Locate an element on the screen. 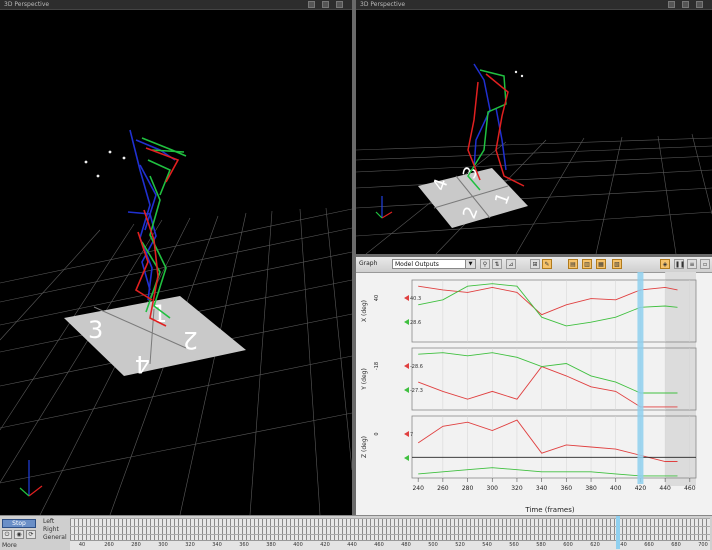  track-right is located at coordinates (390, 530).